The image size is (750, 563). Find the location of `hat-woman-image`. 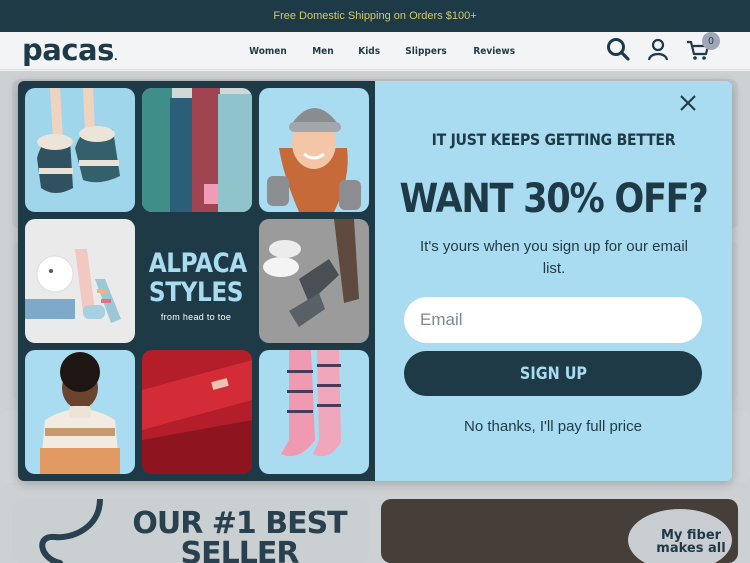

hat-woman-image is located at coordinates (314, 150).